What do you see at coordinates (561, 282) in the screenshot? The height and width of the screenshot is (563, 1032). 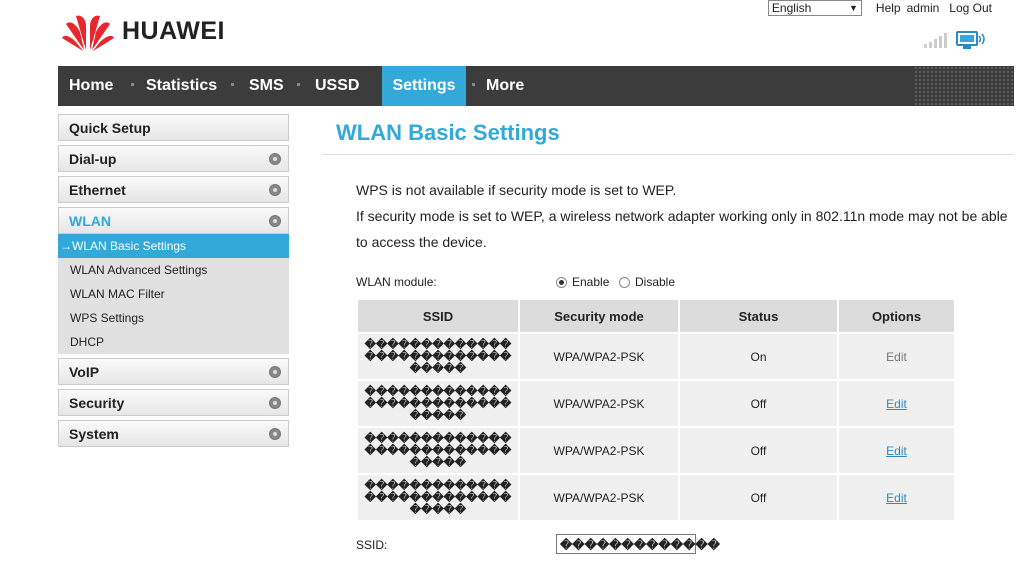 I see `enable-radio` at bounding box center [561, 282].